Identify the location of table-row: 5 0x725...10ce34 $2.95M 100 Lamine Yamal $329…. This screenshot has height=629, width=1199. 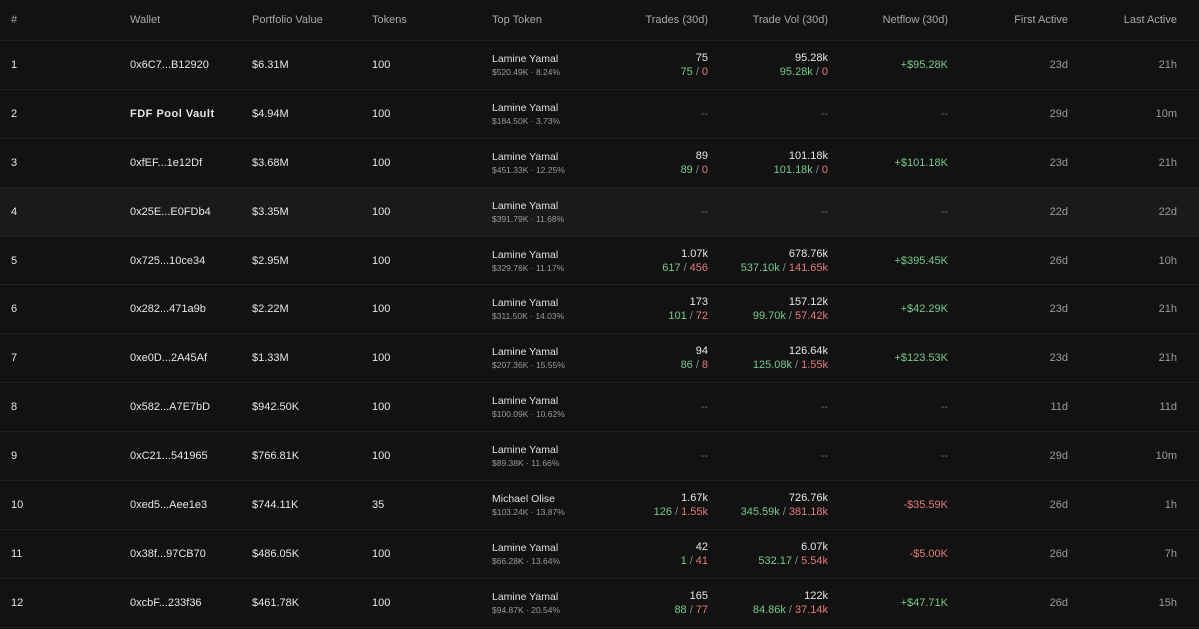
(599, 261).